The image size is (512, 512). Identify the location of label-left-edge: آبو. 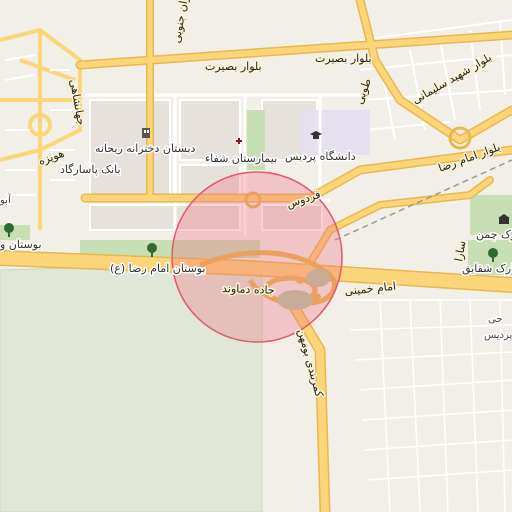
(6, 199).